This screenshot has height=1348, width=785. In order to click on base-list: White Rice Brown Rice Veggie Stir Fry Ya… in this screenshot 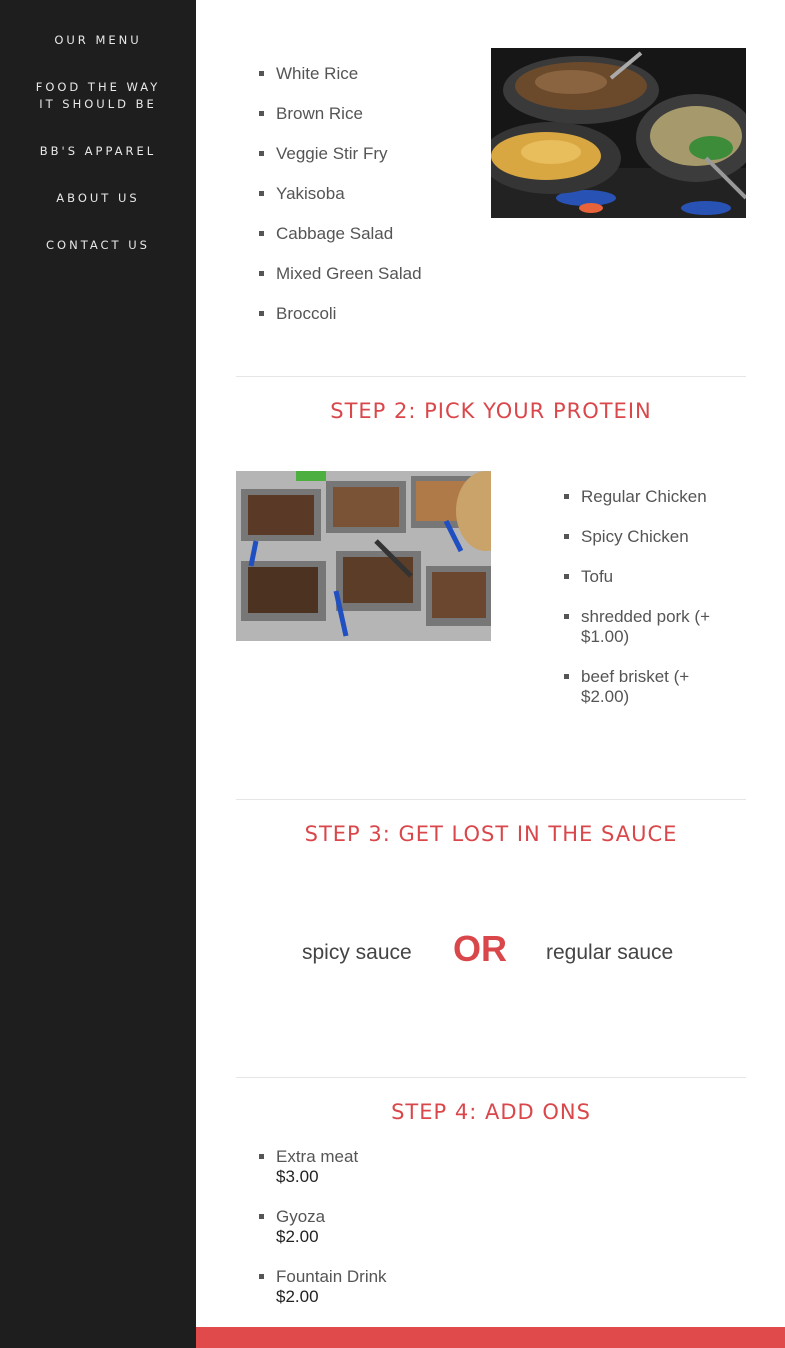, I will do `click(339, 194)`.